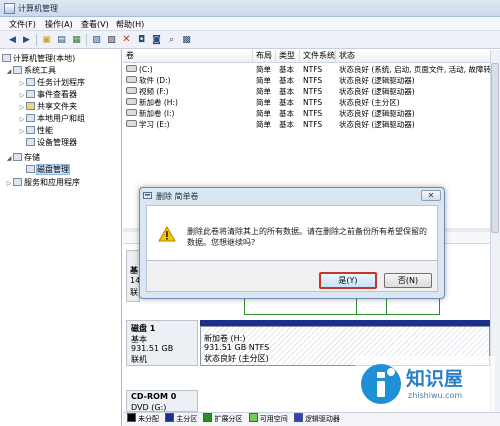 Image resolution: width=500 pixels, height=426 pixels. I want to click on watermark-text: 知识屋, so click(435, 379).